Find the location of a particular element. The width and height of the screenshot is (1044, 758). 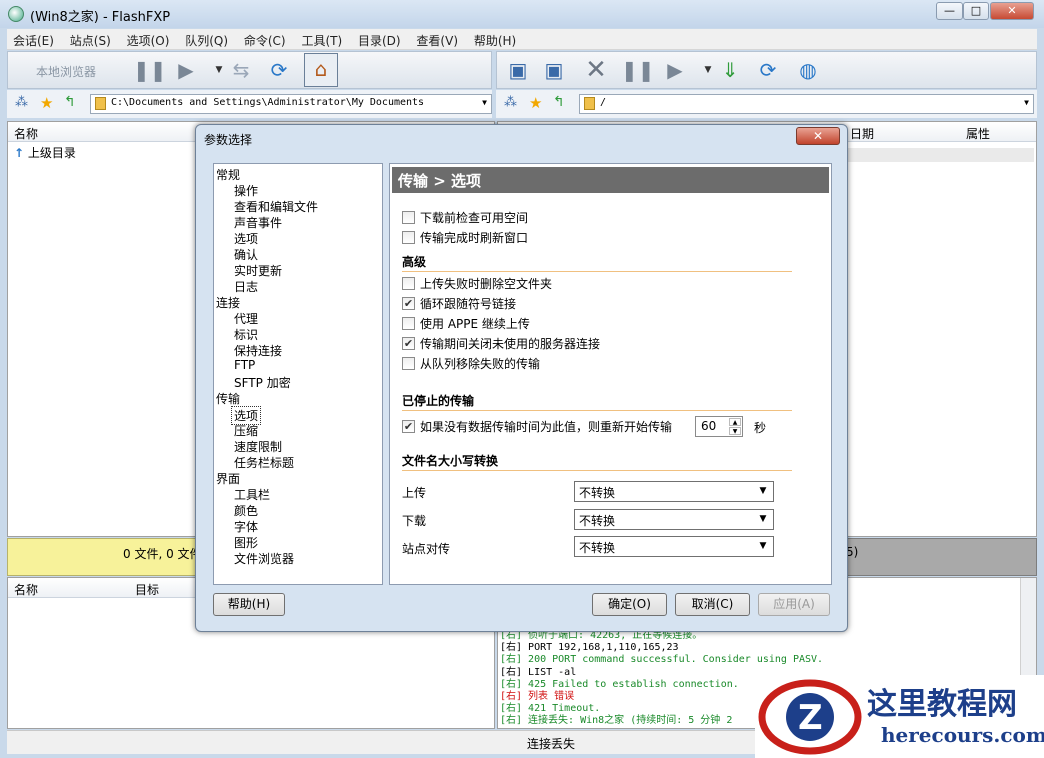

menu-help: 帮助(H) is located at coordinates (495, 39).